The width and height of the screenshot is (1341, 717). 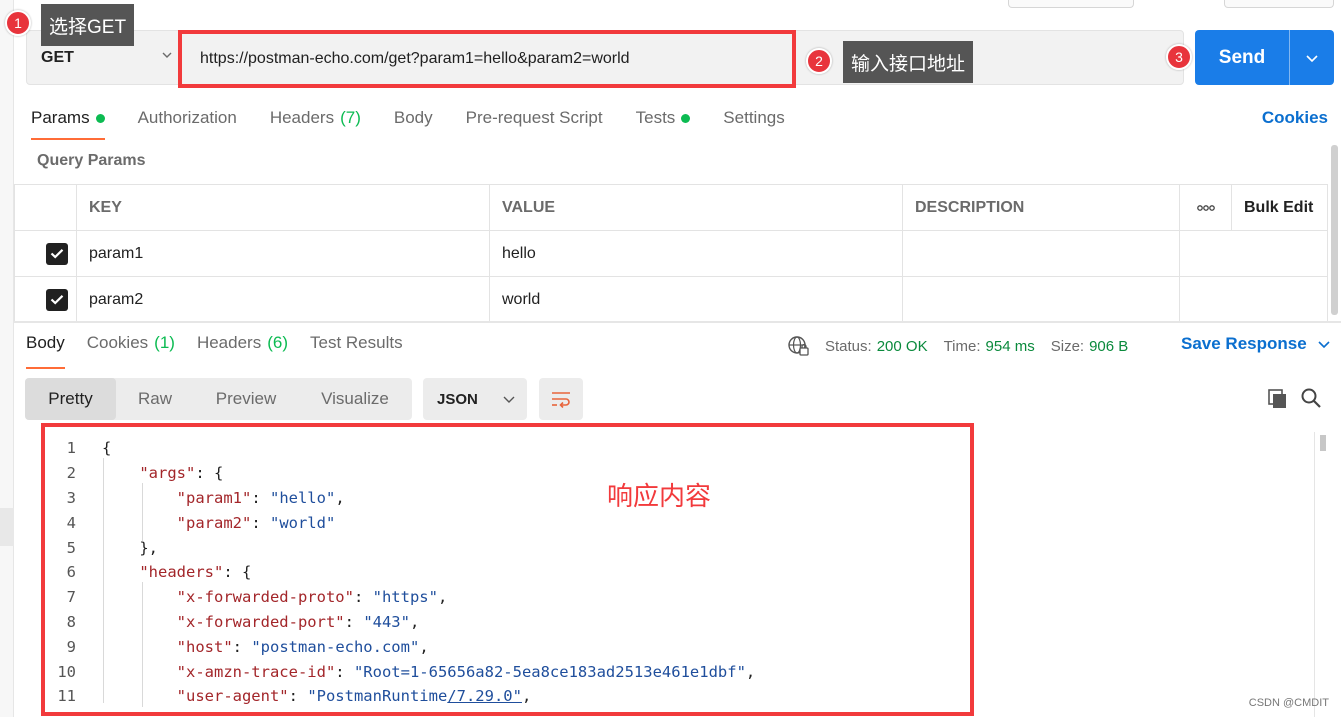 I want to click on table-header-row: KEY VALUE DESCRIPTION Bulk Edit, so click(x=671, y=207).